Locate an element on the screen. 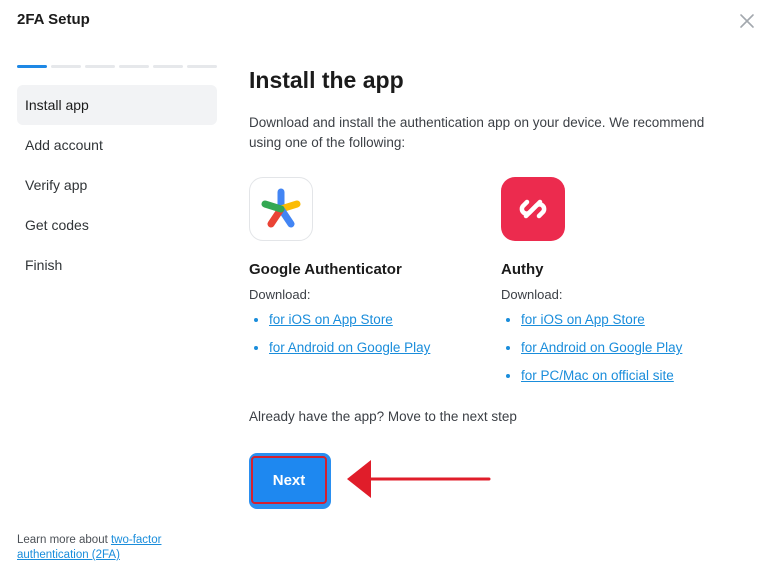  google-ios-link: for iOS on App Store is located at coordinates (331, 319).